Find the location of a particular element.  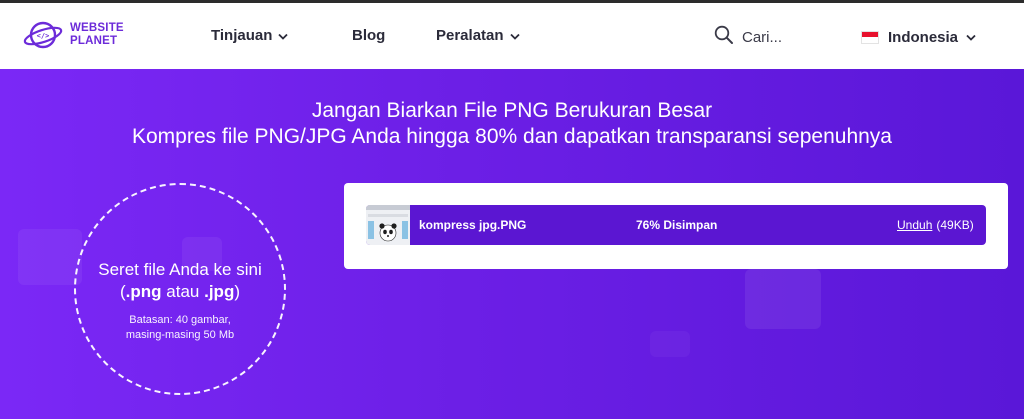

website-planet-logo-icon: </> is located at coordinates (43, 35).